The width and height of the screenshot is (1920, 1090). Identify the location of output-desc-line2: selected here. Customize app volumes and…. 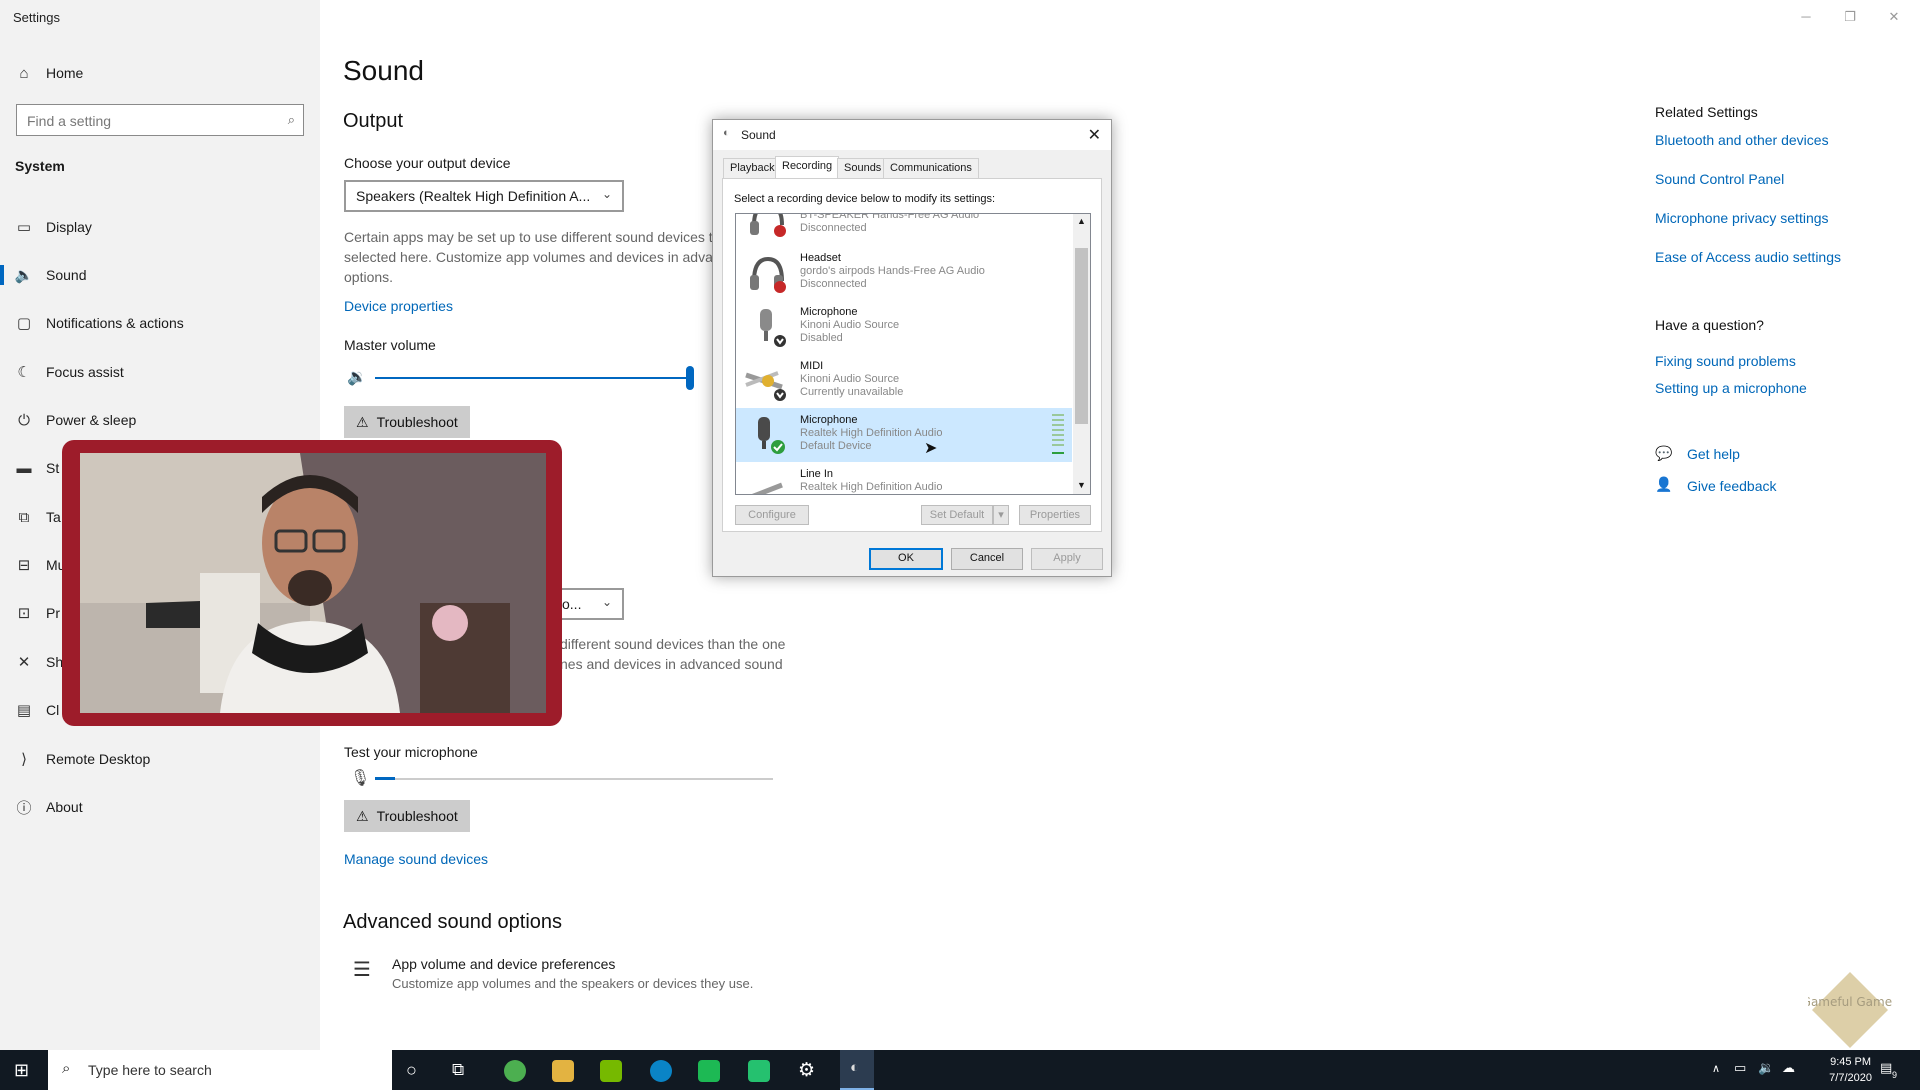
(532, 257).